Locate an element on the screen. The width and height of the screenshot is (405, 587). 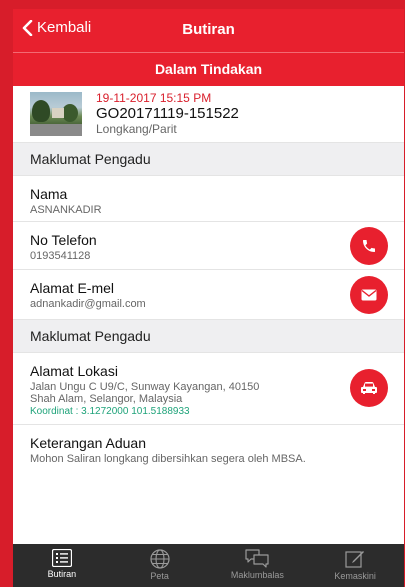
page-title: Butiran is located at coordinates (208, 29).